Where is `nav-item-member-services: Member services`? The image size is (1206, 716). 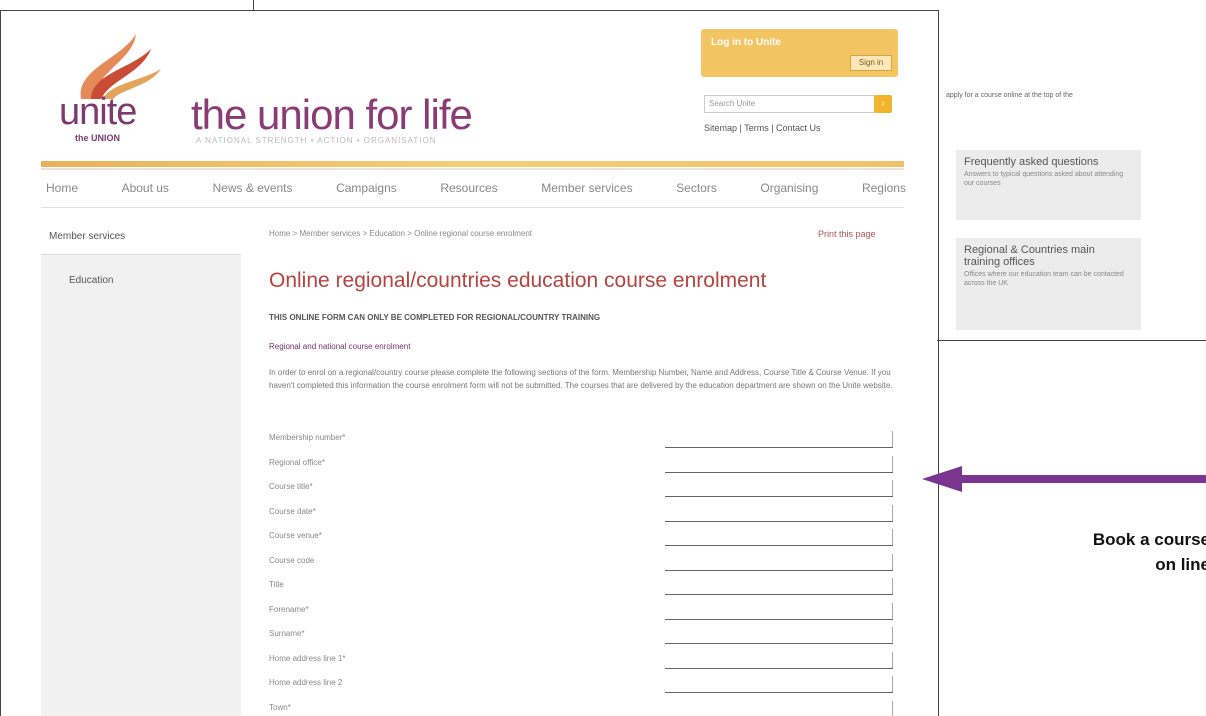 nav-item-member-services: Member services is located at coordinates (586, 188).